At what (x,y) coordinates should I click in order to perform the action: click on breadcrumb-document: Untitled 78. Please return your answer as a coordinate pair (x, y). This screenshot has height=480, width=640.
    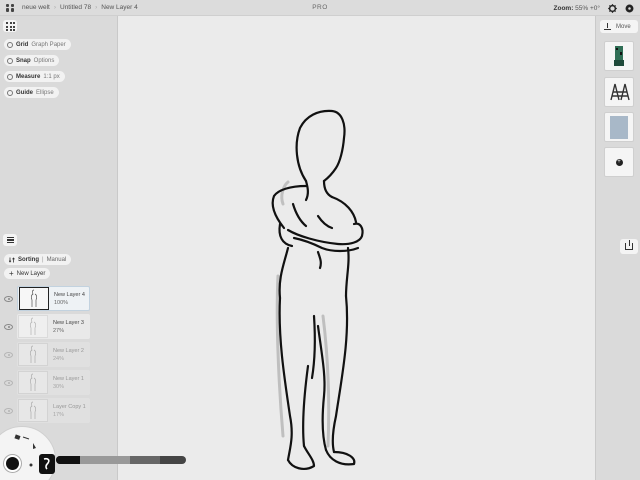
    Looking at the image, I should click on (75, 7).